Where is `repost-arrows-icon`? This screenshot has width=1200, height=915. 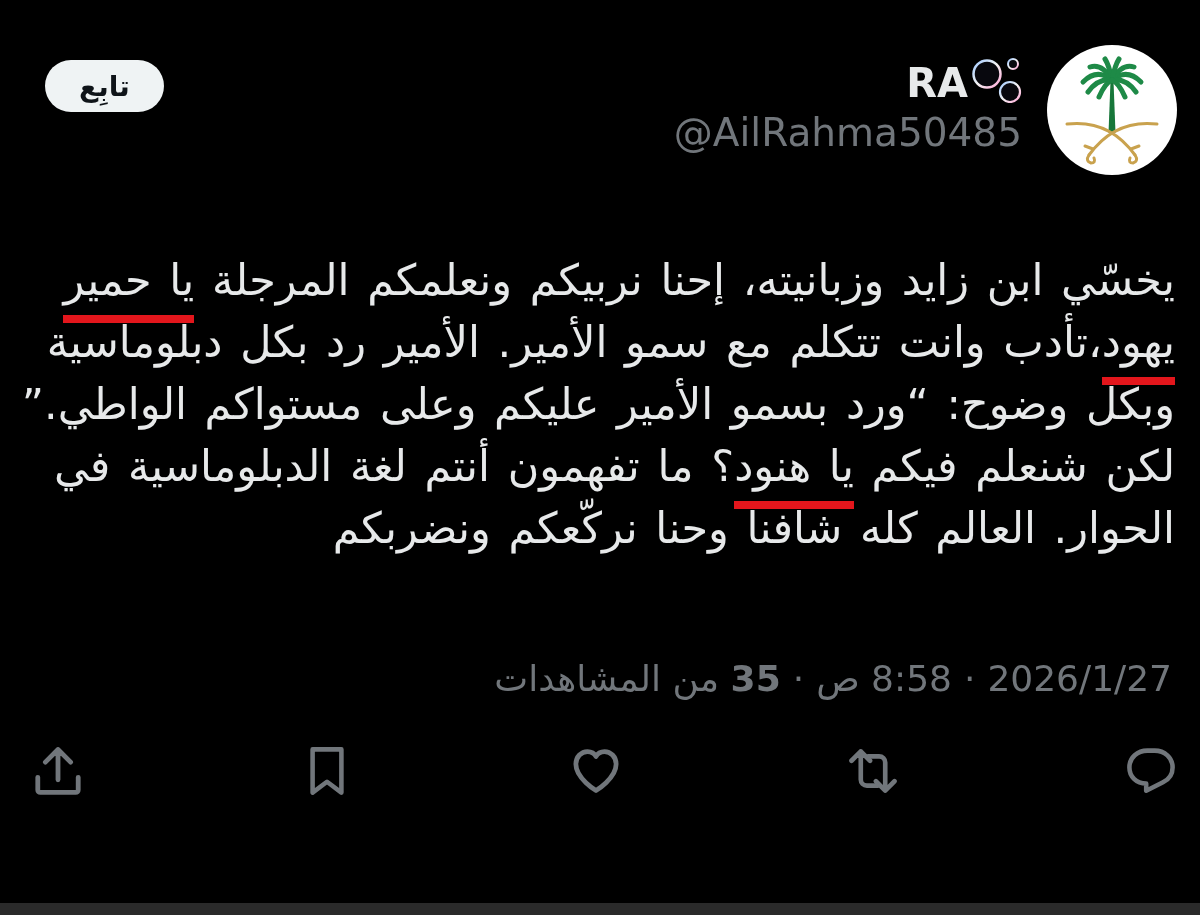 repost-arrows-icon is located at coordinates (873, 771).